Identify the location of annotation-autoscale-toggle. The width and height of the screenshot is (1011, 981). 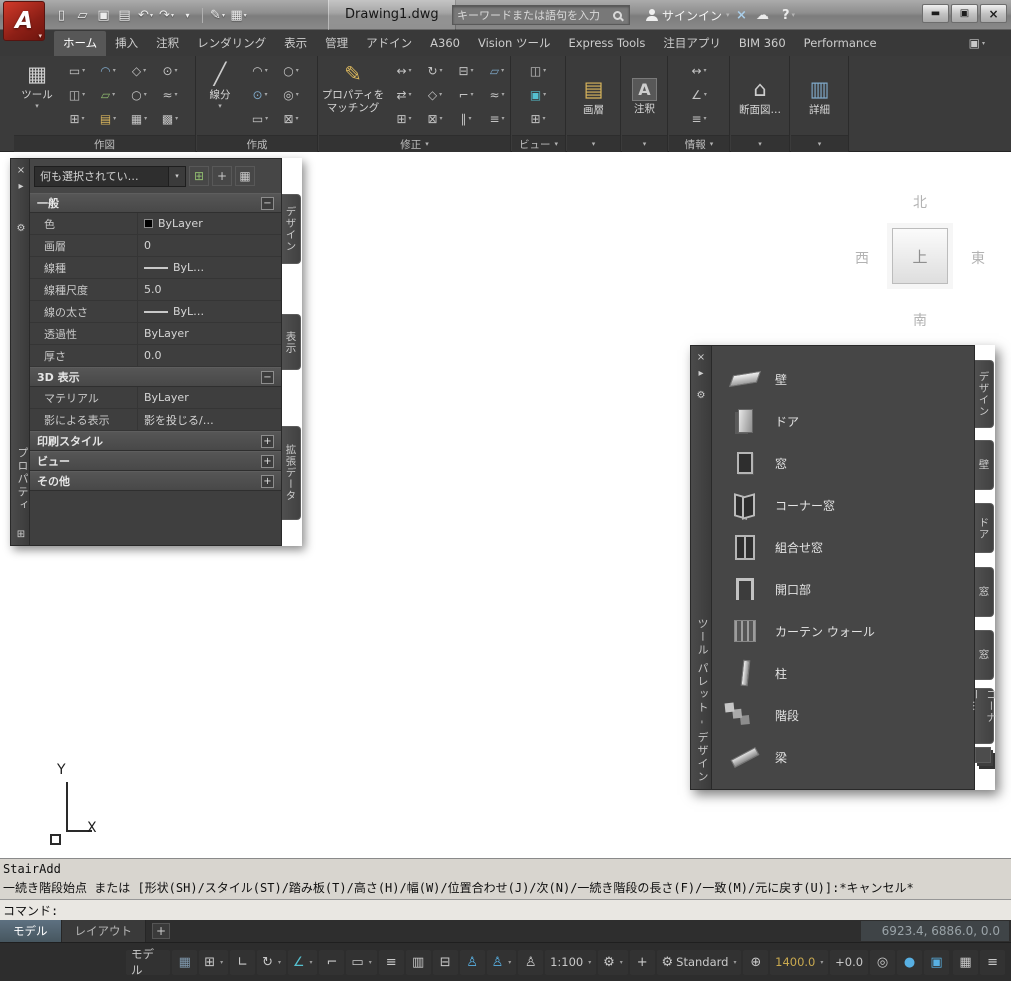
(501, 962).